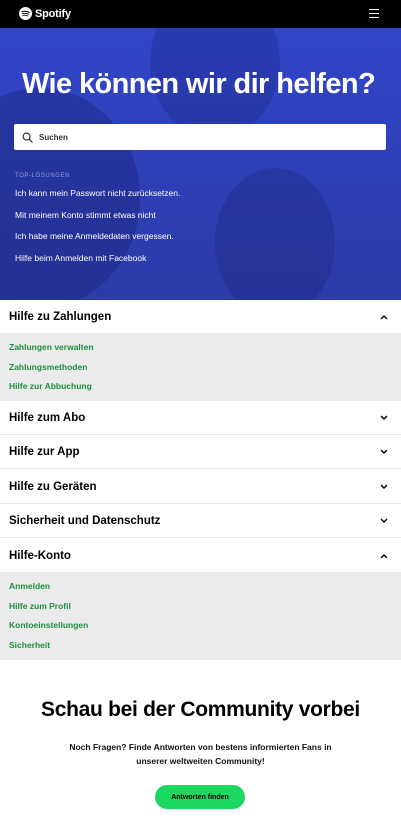  Describe the element at coordinates (85, 215) in the screenshot. I see `top-solution-link: Mit meinem Konto stimmt etwas nicht` at that location.